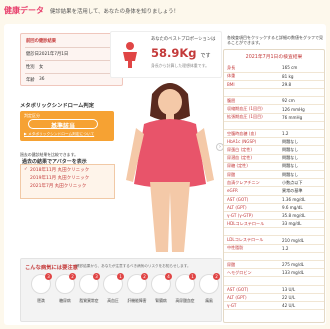  Describe the element at coordinates (209, 293) in the screenshot. I see `illness-item: 2 痛風` at that location.